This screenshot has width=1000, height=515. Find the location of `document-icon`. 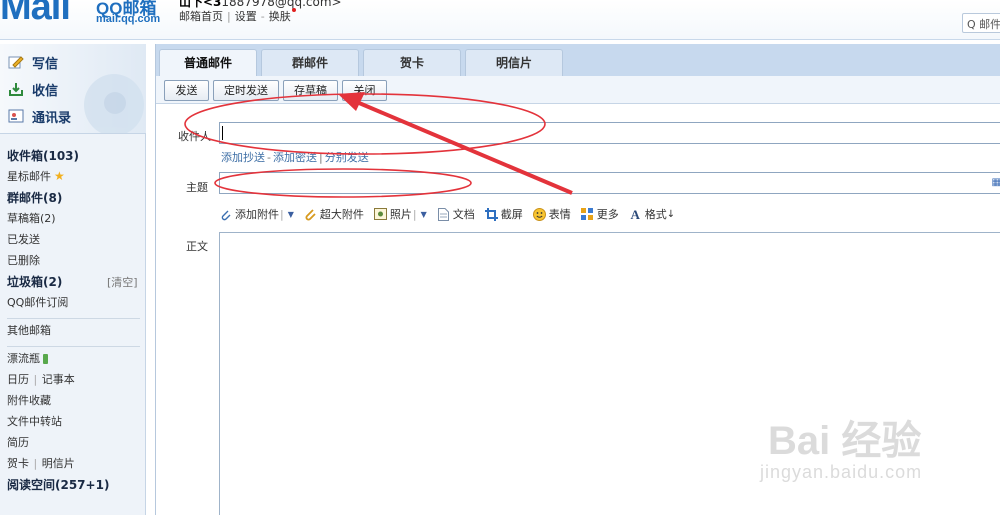

document-icon is located at coordinates (443, 214).